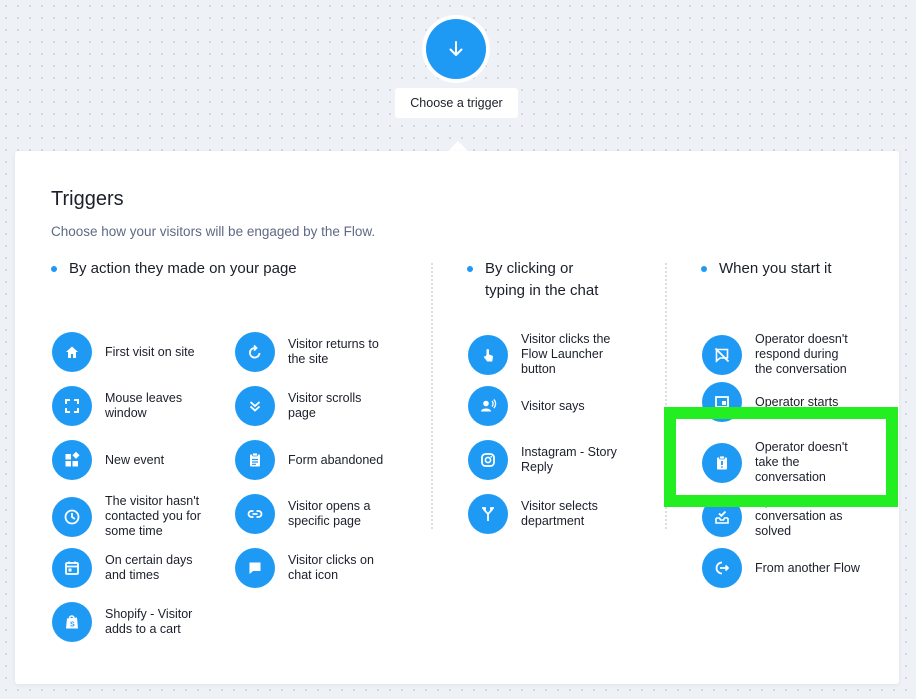  What do you see at coordinates (488, 460) in the screenshot?
I see `instagram-icon` at bounding box center [488, 460].